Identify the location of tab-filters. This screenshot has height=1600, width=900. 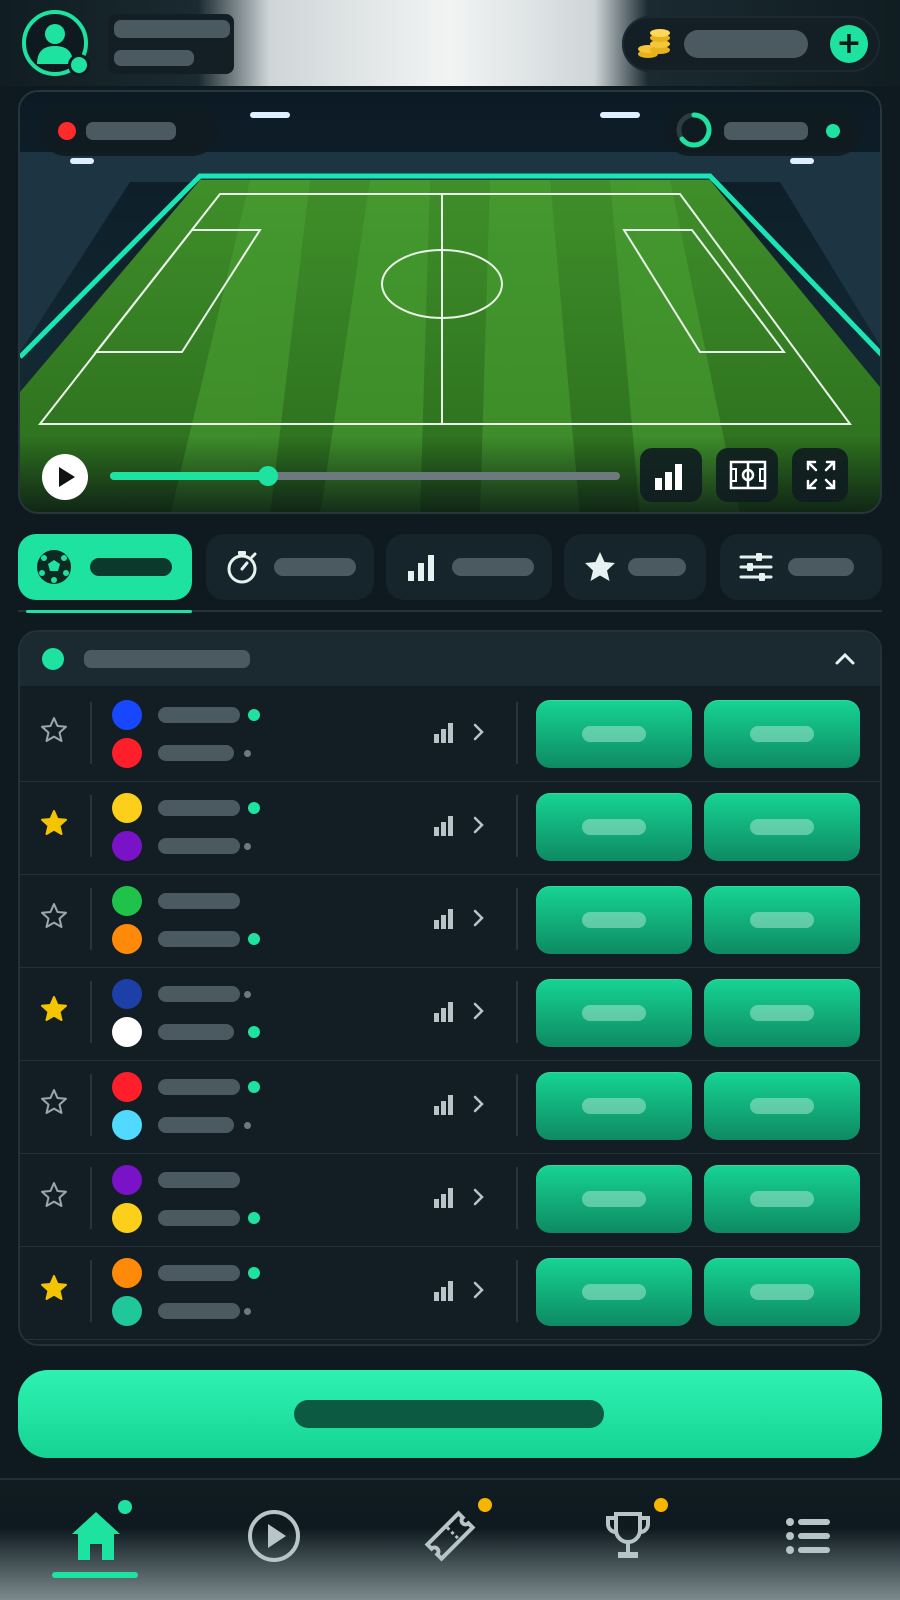
(801, 567).